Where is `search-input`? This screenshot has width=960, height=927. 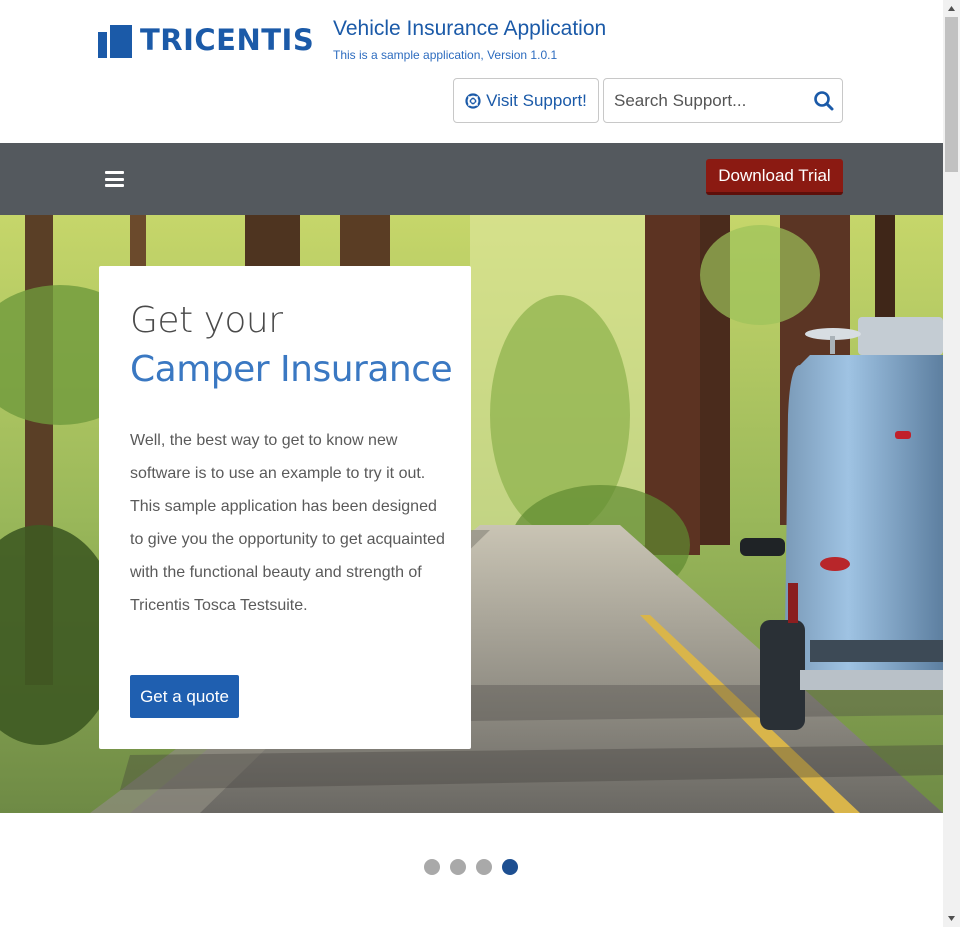
search-input is located at coordinates (709, 101).